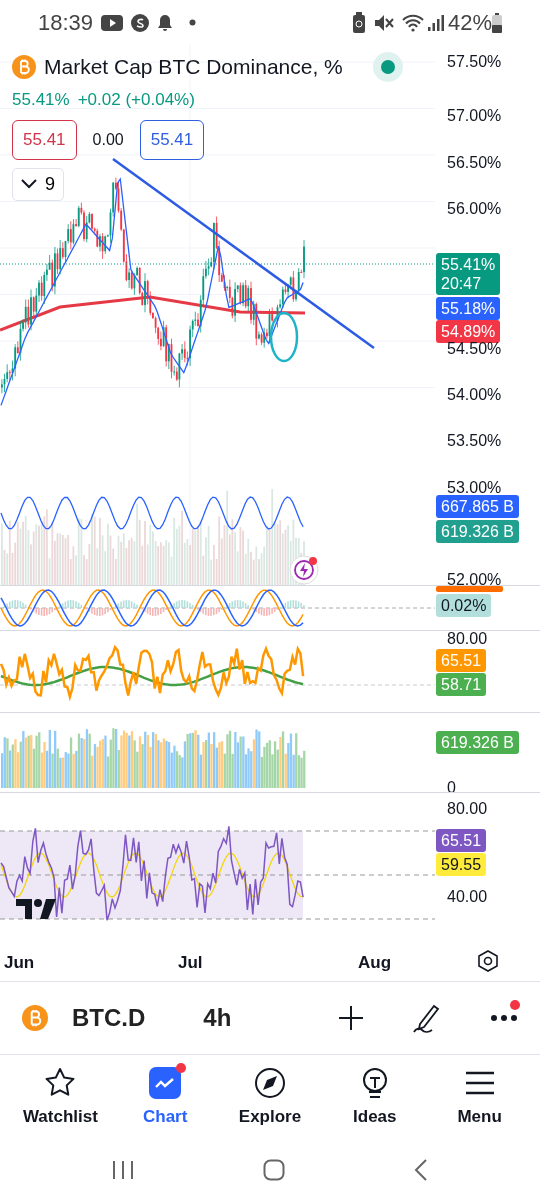 The image size is (540, 1200). What do you see at coordinates (217, 1018) in the screenshot?
I see `interval-button: 4h` at bounding box center [217, 1018].